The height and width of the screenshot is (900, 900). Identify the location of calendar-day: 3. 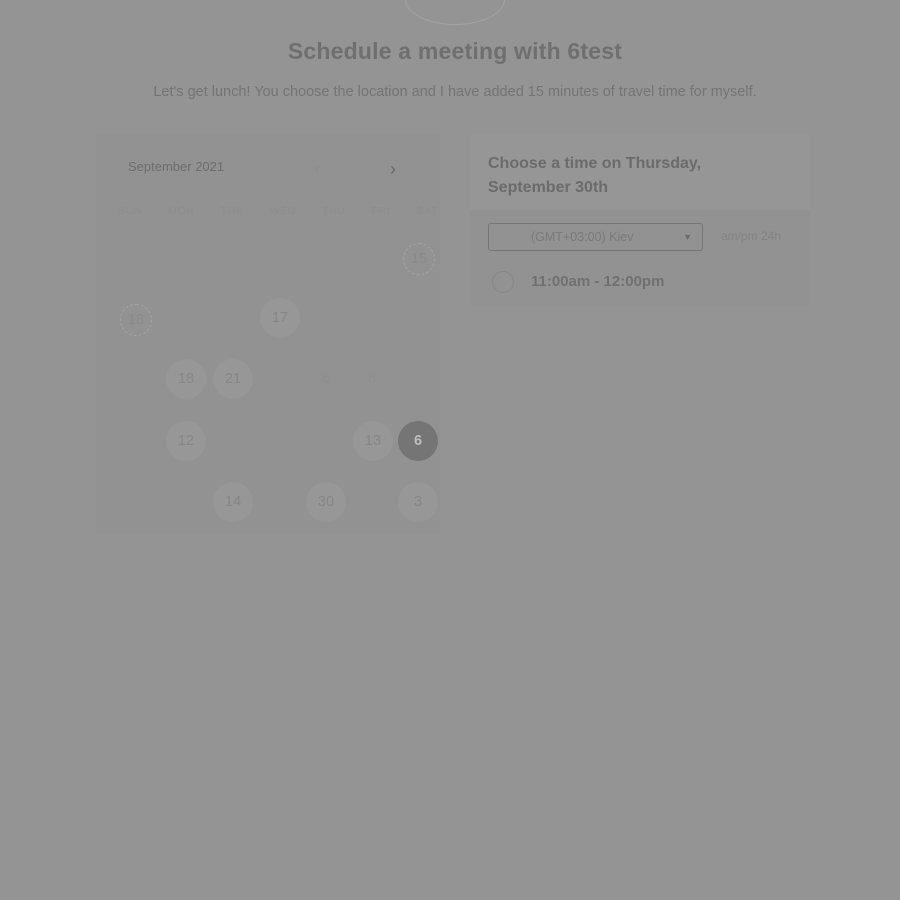
(418, 502).